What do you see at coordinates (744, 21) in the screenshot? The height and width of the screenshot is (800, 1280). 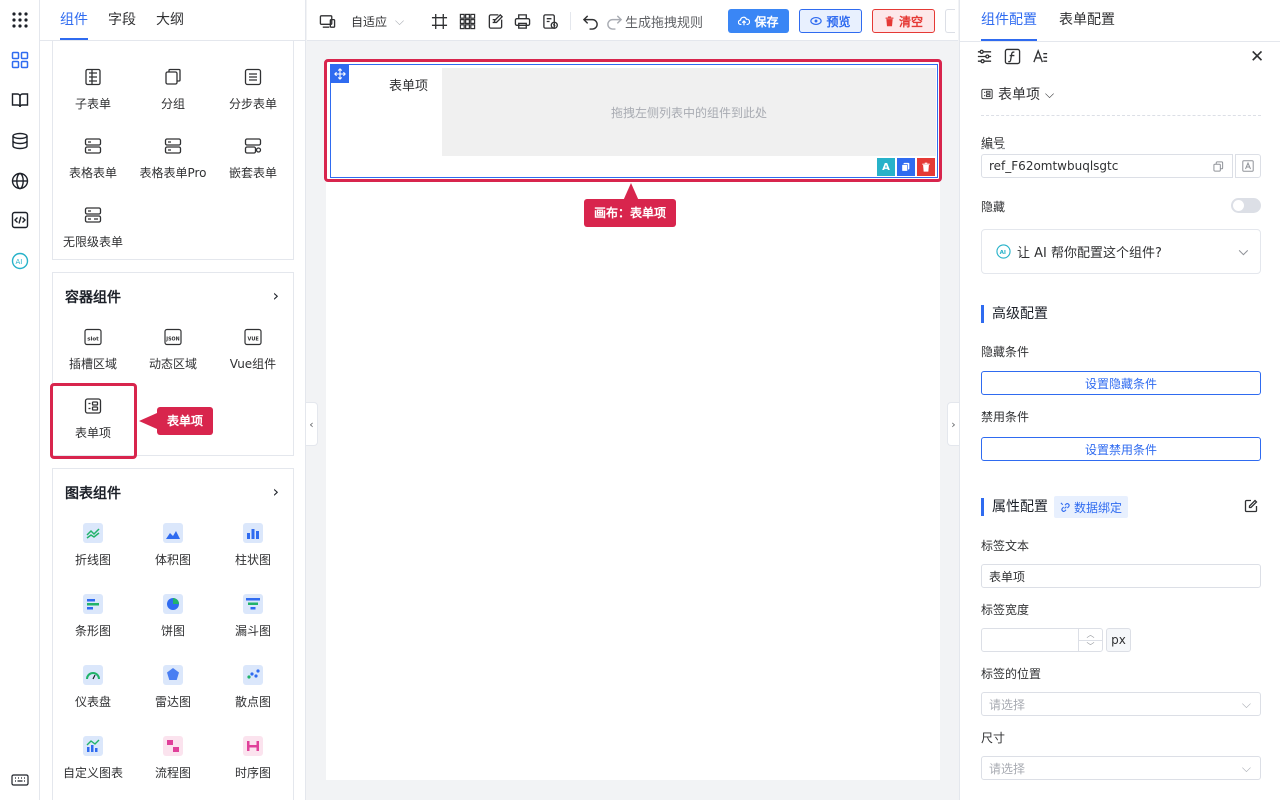 I see `cloud-upload-icon` at bounding box center [744, 21].